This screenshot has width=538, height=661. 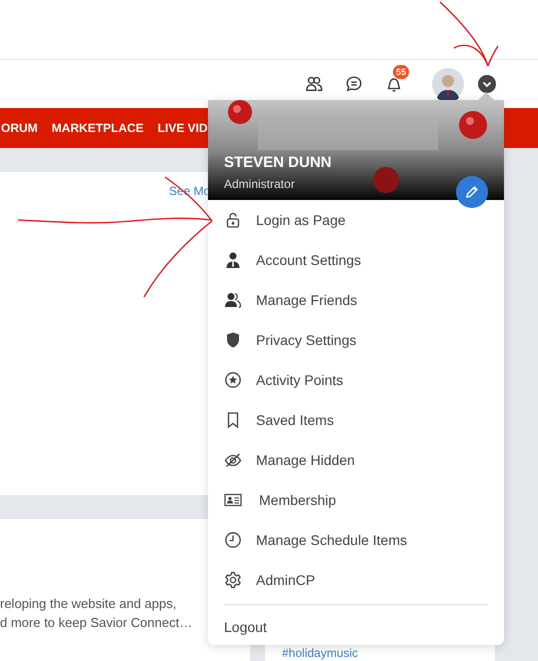 I want to click on menu-item: Activity Points, so click(x=356, y=380).